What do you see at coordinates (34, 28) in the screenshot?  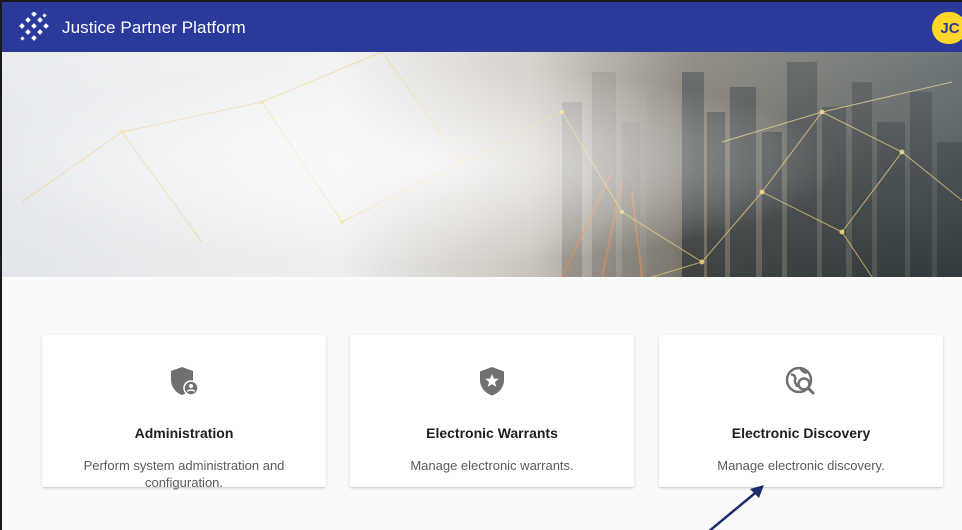 I see `logo-icon` at bounding box center [34, 28].